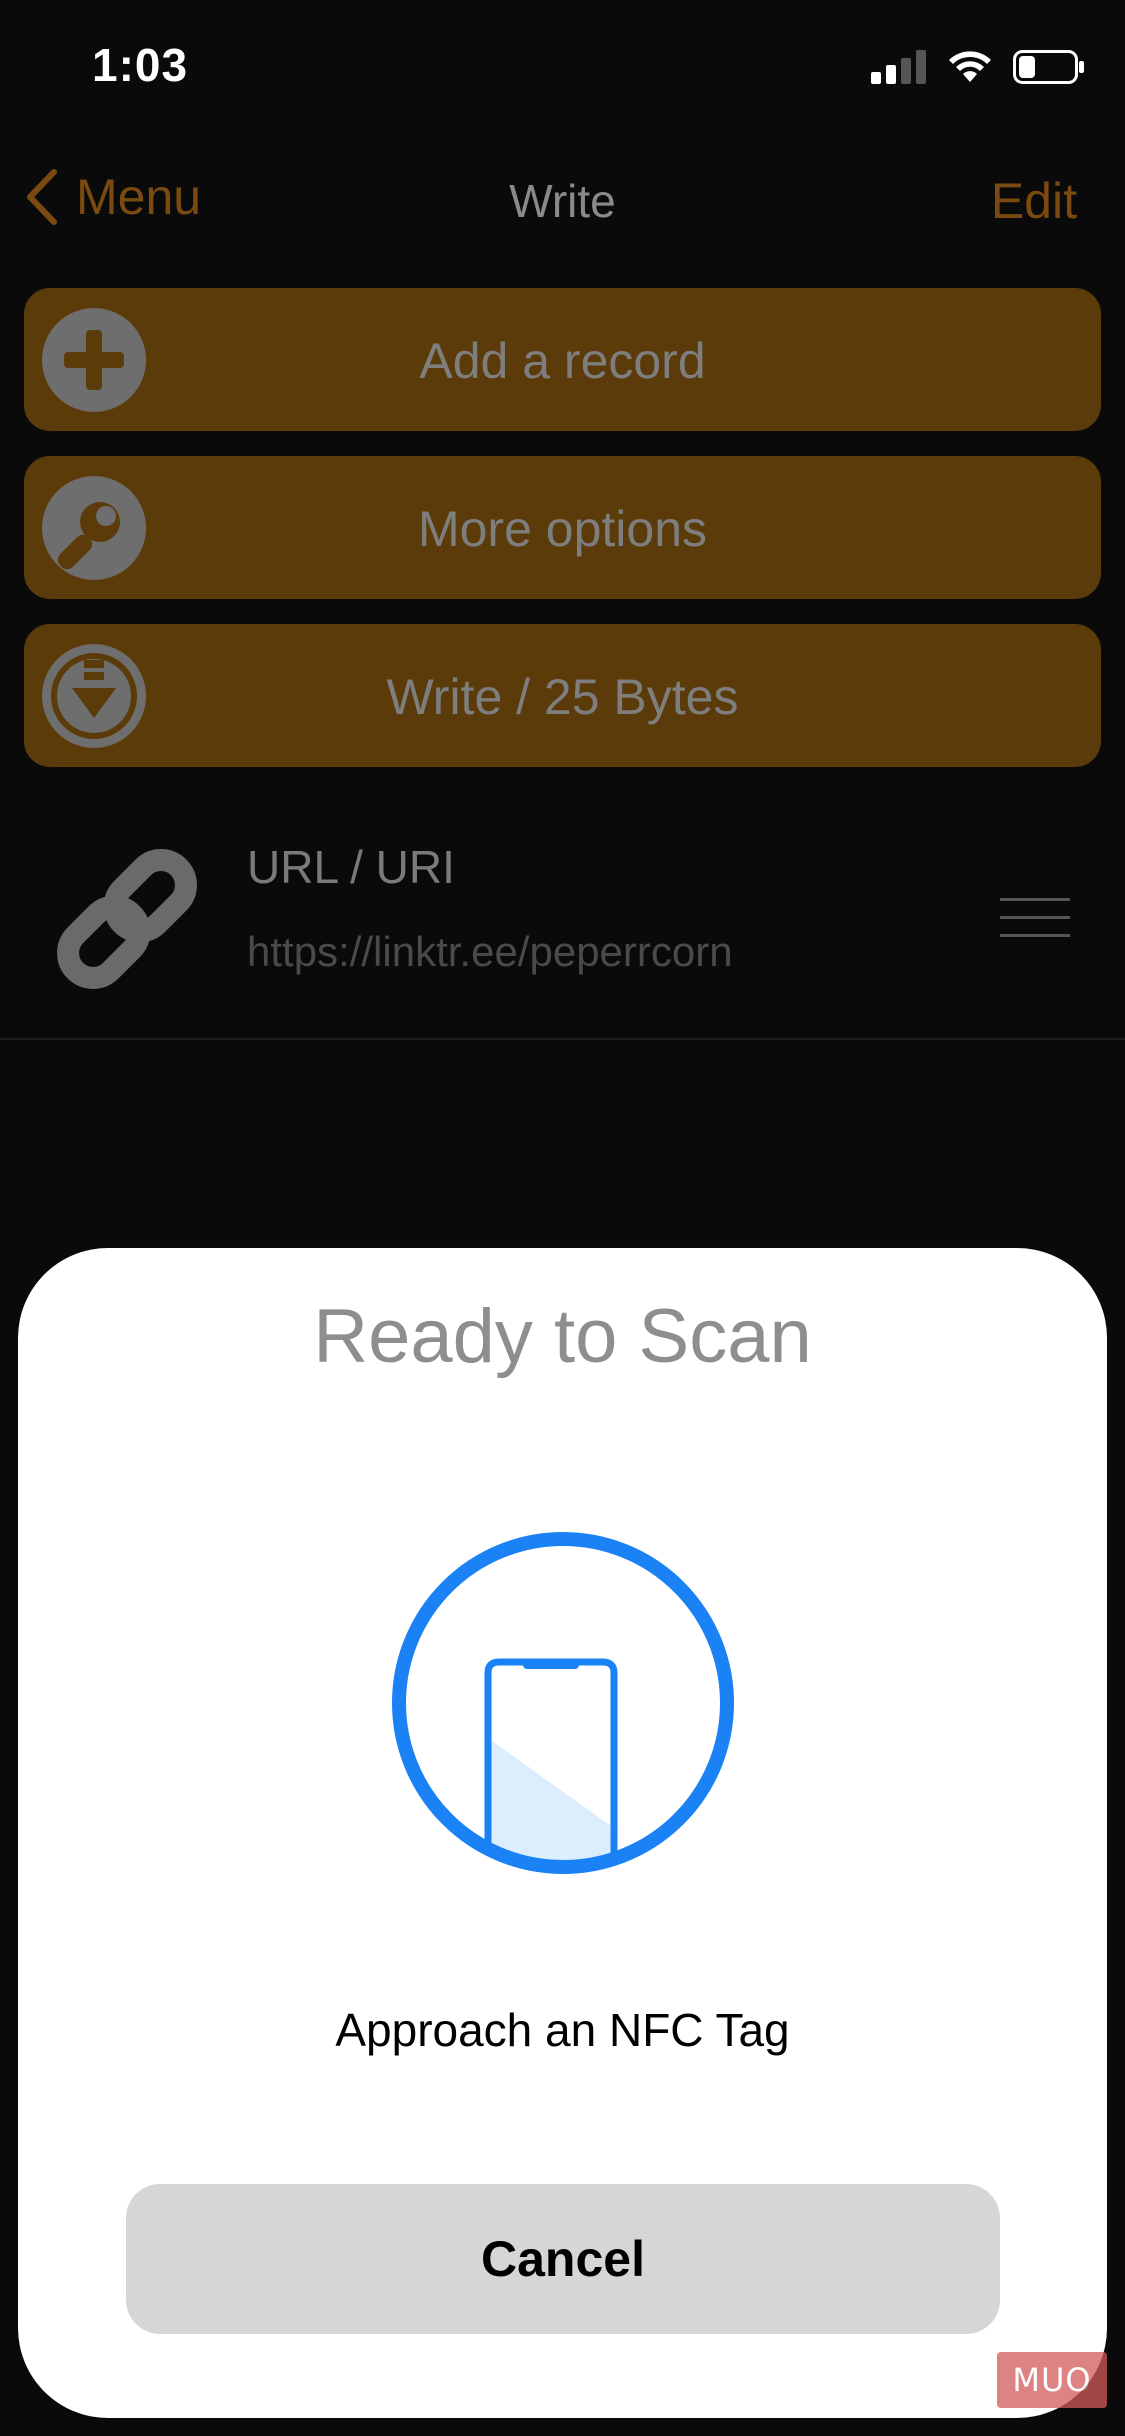 Image resolution: width=1125 pixels, height=2436 pixels. Describe the element at coordinates (1048, 67) in the screenshot. I see `battery-icon` at that location.